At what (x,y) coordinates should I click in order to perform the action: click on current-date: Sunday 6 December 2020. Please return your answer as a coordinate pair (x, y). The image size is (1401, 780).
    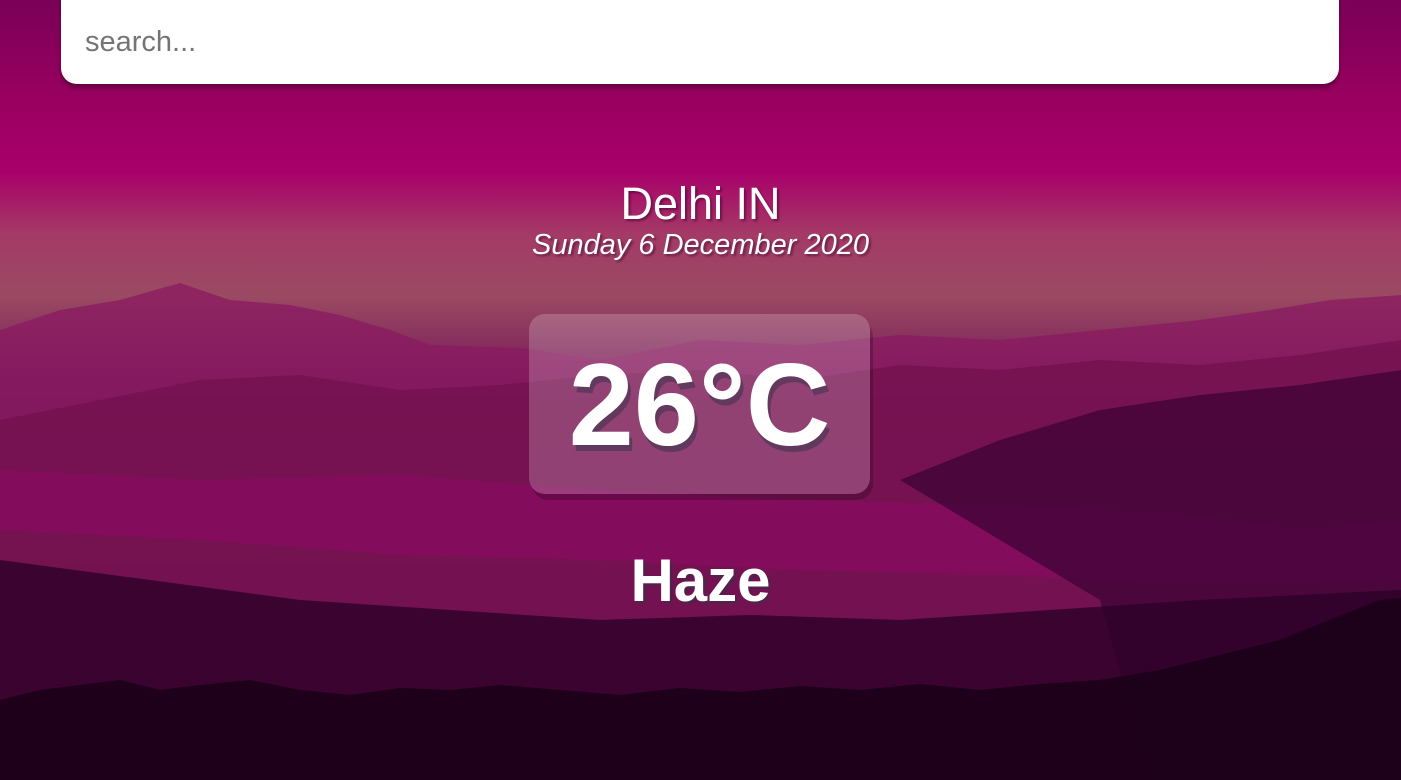
    Looking at the image, I should click on (700, 245).